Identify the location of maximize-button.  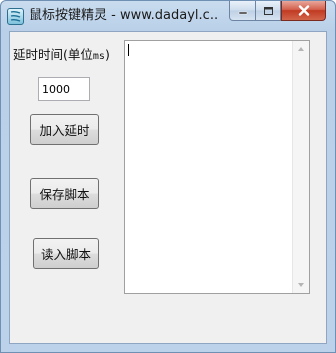
(268, 11).